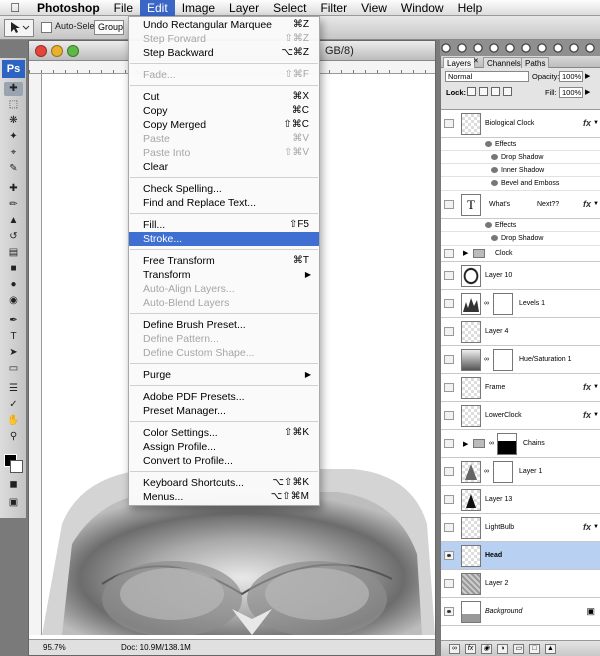 This screenshot has height=656, width=600. I want to click on menu-filter: Filter, so click(333, 8).